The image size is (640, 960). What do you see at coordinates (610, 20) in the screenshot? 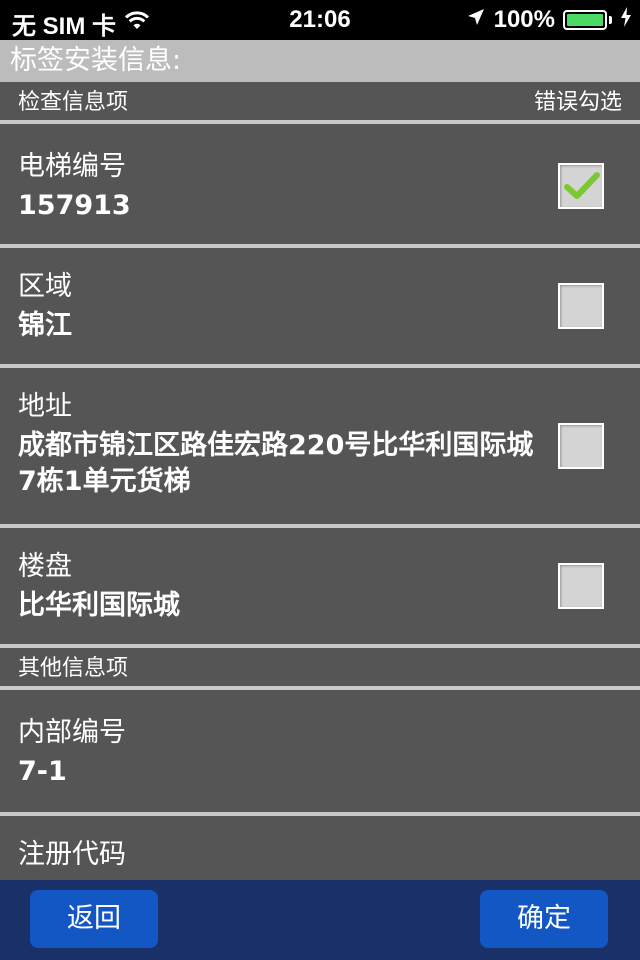
I see `battery-cap` at bounding box center [610, 20].